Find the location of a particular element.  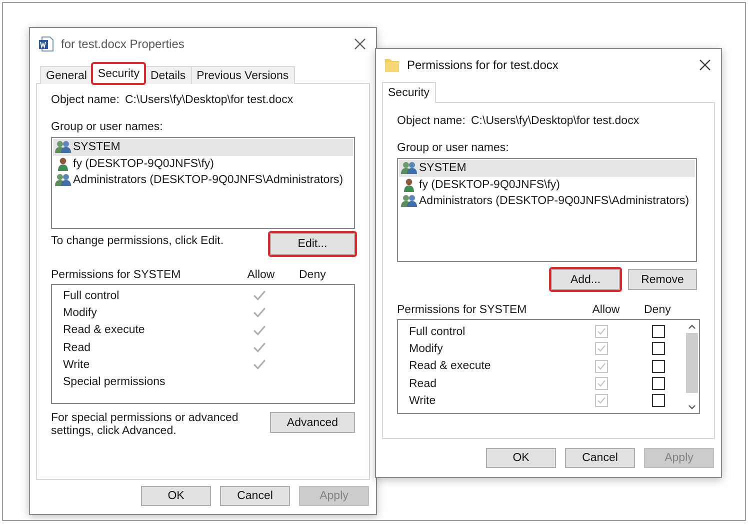

window-title: Permissions for for test.docx is located at coordinates (483, 65).